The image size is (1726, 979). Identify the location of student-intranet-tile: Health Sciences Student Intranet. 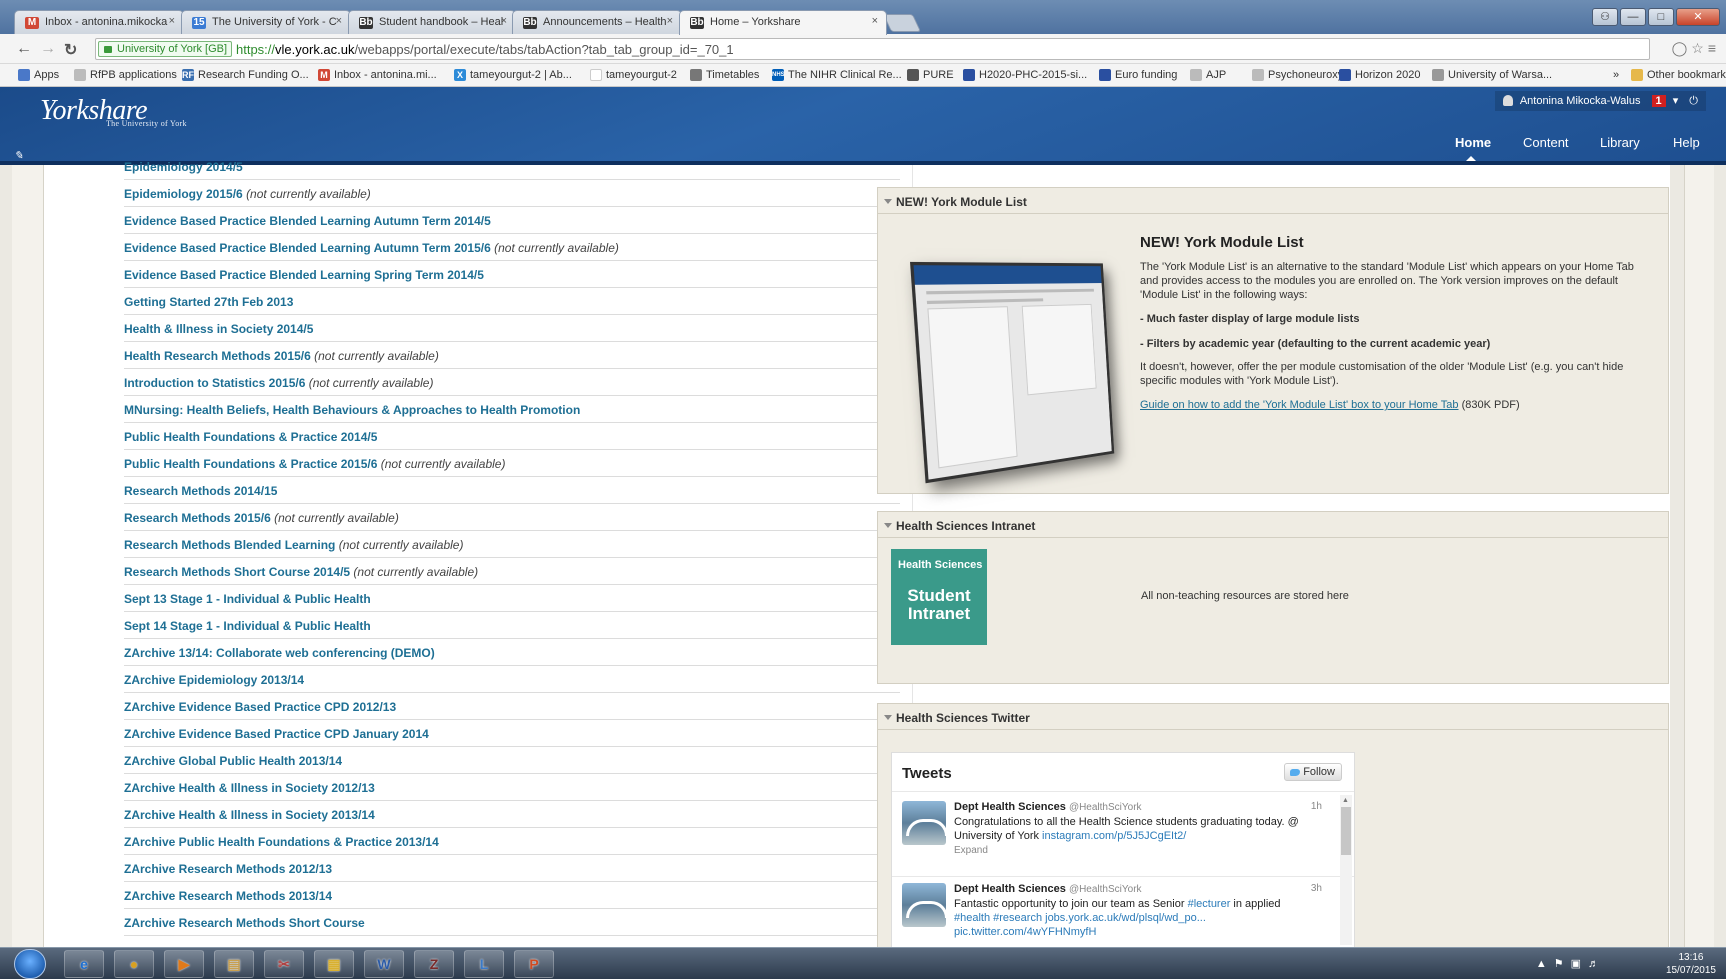
(939, 597).